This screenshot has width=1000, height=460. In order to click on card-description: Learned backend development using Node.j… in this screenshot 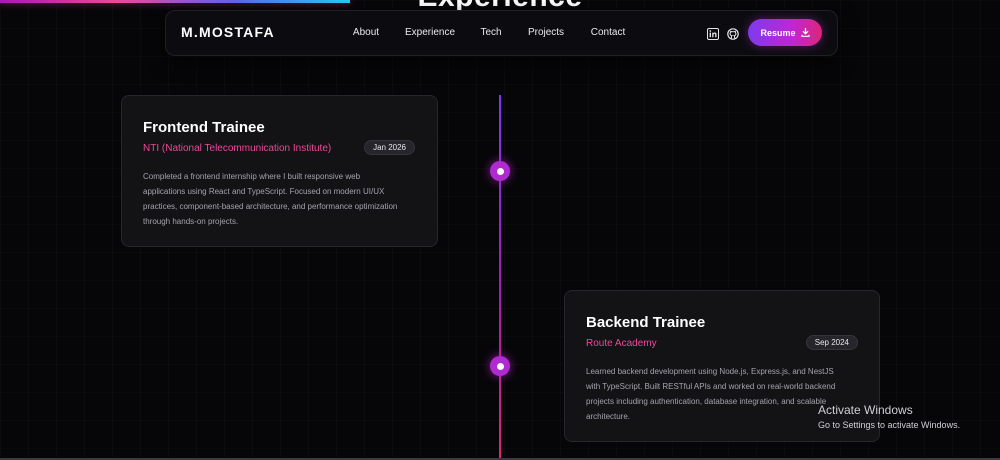, I will do `click(711, 394)`.